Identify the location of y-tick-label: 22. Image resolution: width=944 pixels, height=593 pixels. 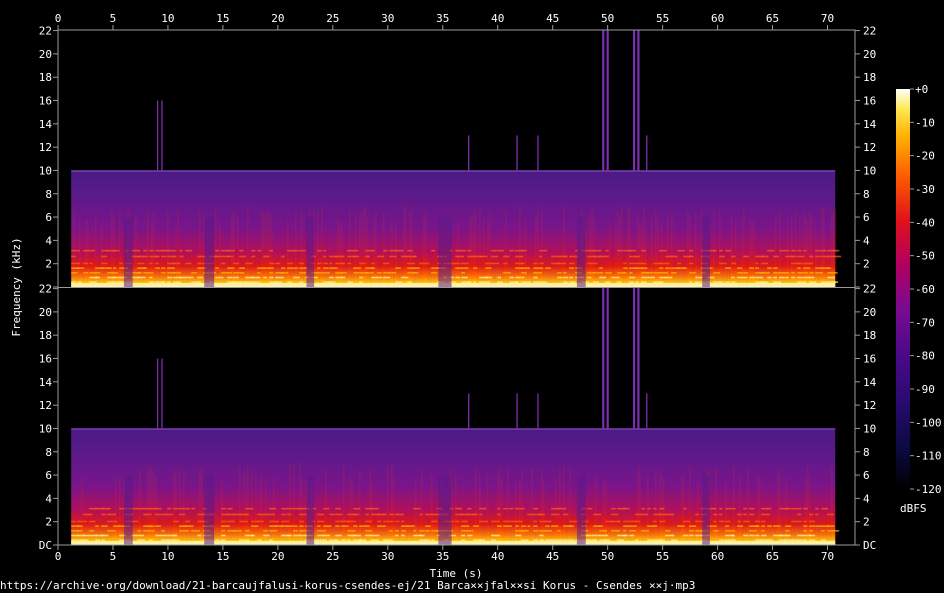
(869, 289).